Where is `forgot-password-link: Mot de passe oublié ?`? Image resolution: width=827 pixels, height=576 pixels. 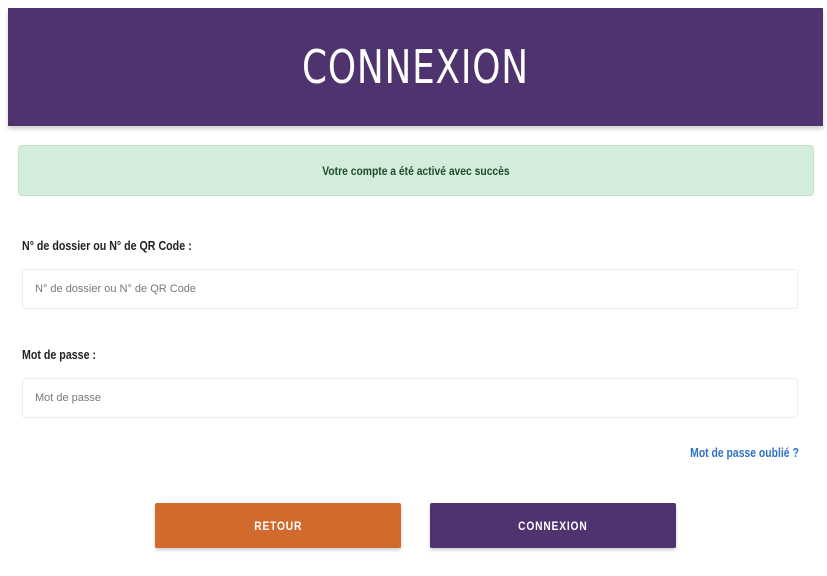
forgot-password-link: Mot de passe oublié ? is located at coordinates (744, 452).